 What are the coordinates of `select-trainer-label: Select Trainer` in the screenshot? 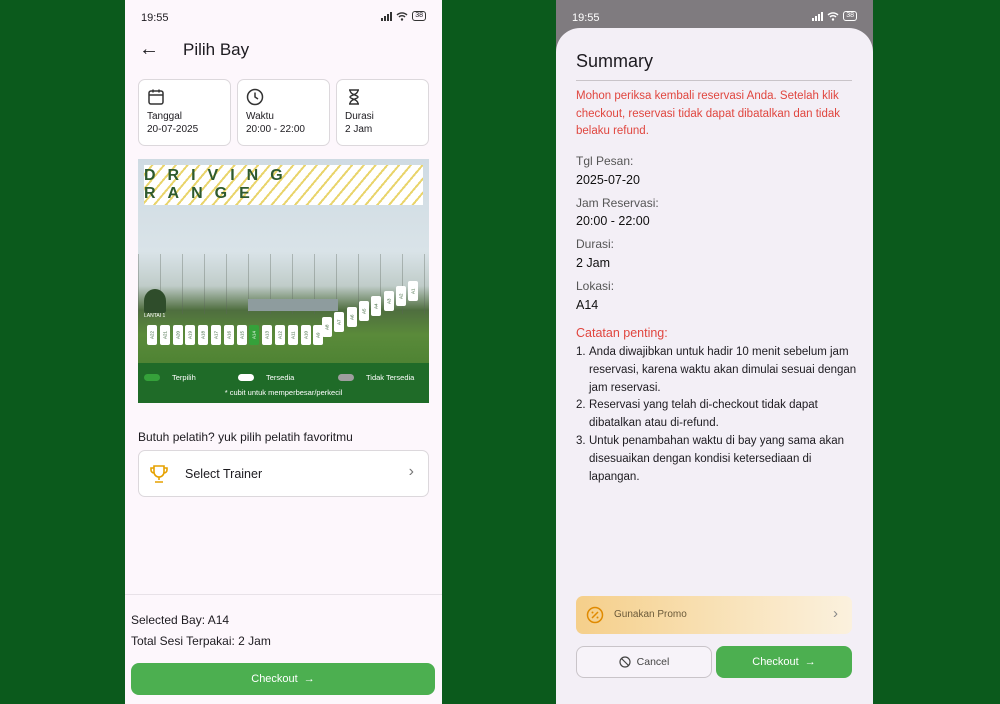 It's located at (224, 474).